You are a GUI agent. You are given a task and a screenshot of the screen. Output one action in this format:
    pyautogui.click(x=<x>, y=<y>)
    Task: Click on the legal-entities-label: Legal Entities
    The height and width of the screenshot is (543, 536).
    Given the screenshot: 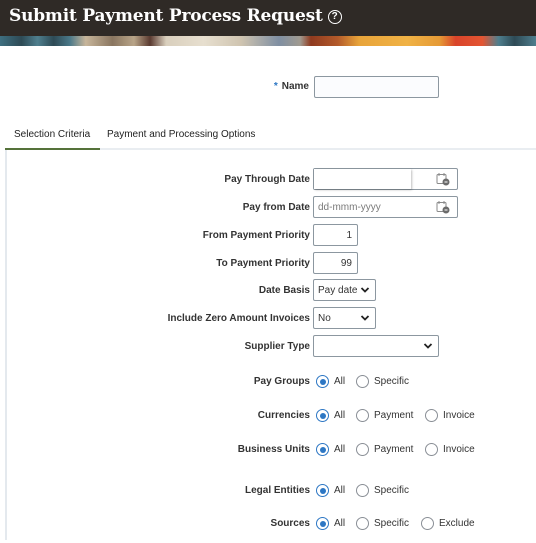 What is the action you would take?
    pyautogui.click(x=277, y=490)
    